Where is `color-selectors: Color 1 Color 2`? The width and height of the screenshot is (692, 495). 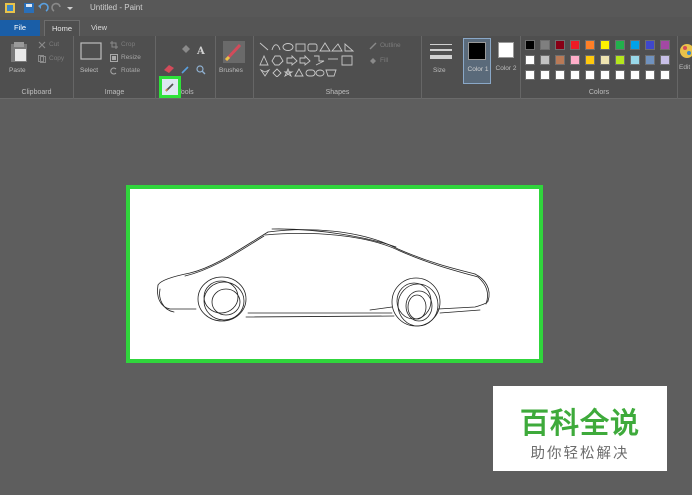
color-selectors: Color 1 Color 2 is located at coordinates (490, 67).